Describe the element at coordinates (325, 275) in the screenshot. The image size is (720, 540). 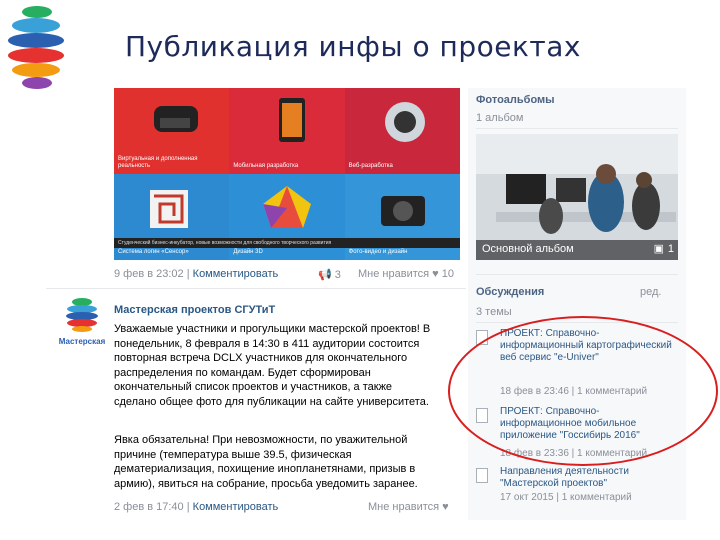
I see `megaphone-icon: 📢` at that location.